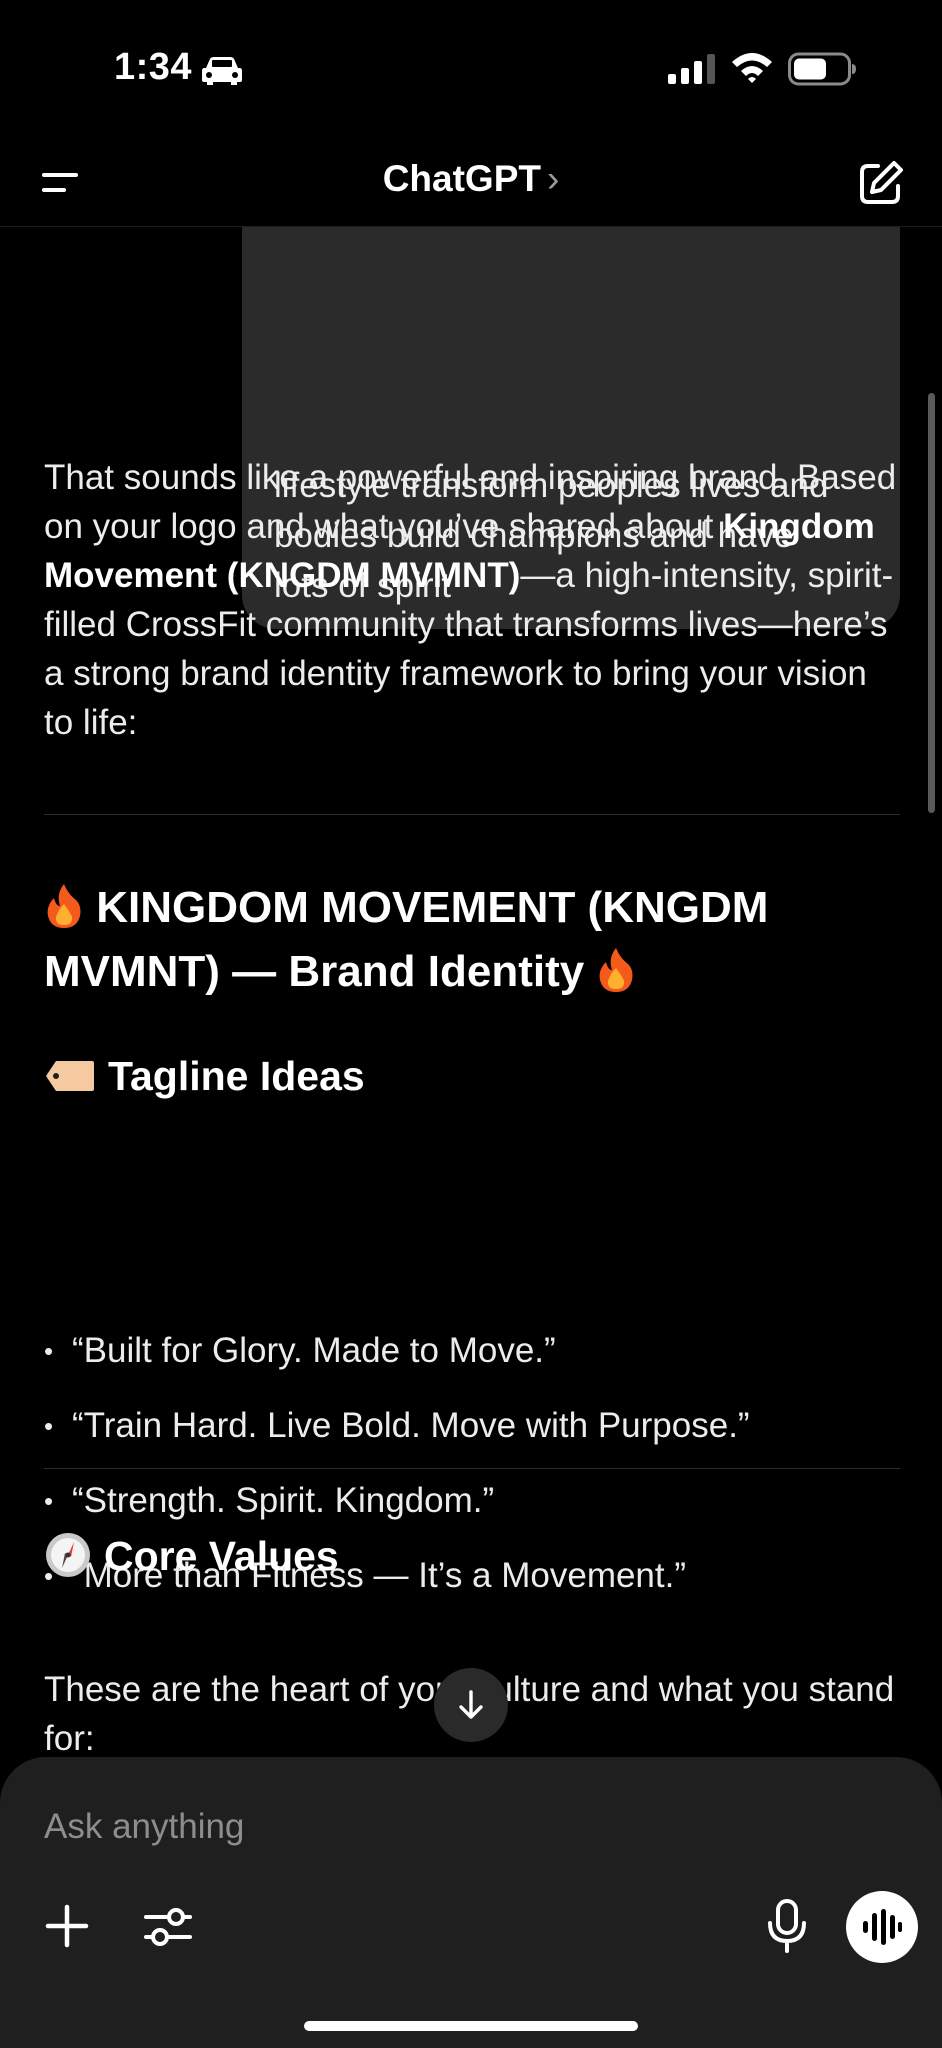 The width and height of the screenshot is (942, 2048). Describe the element at coordinates (691, 69) in the screenshot. I see `signal-icon` at that location.